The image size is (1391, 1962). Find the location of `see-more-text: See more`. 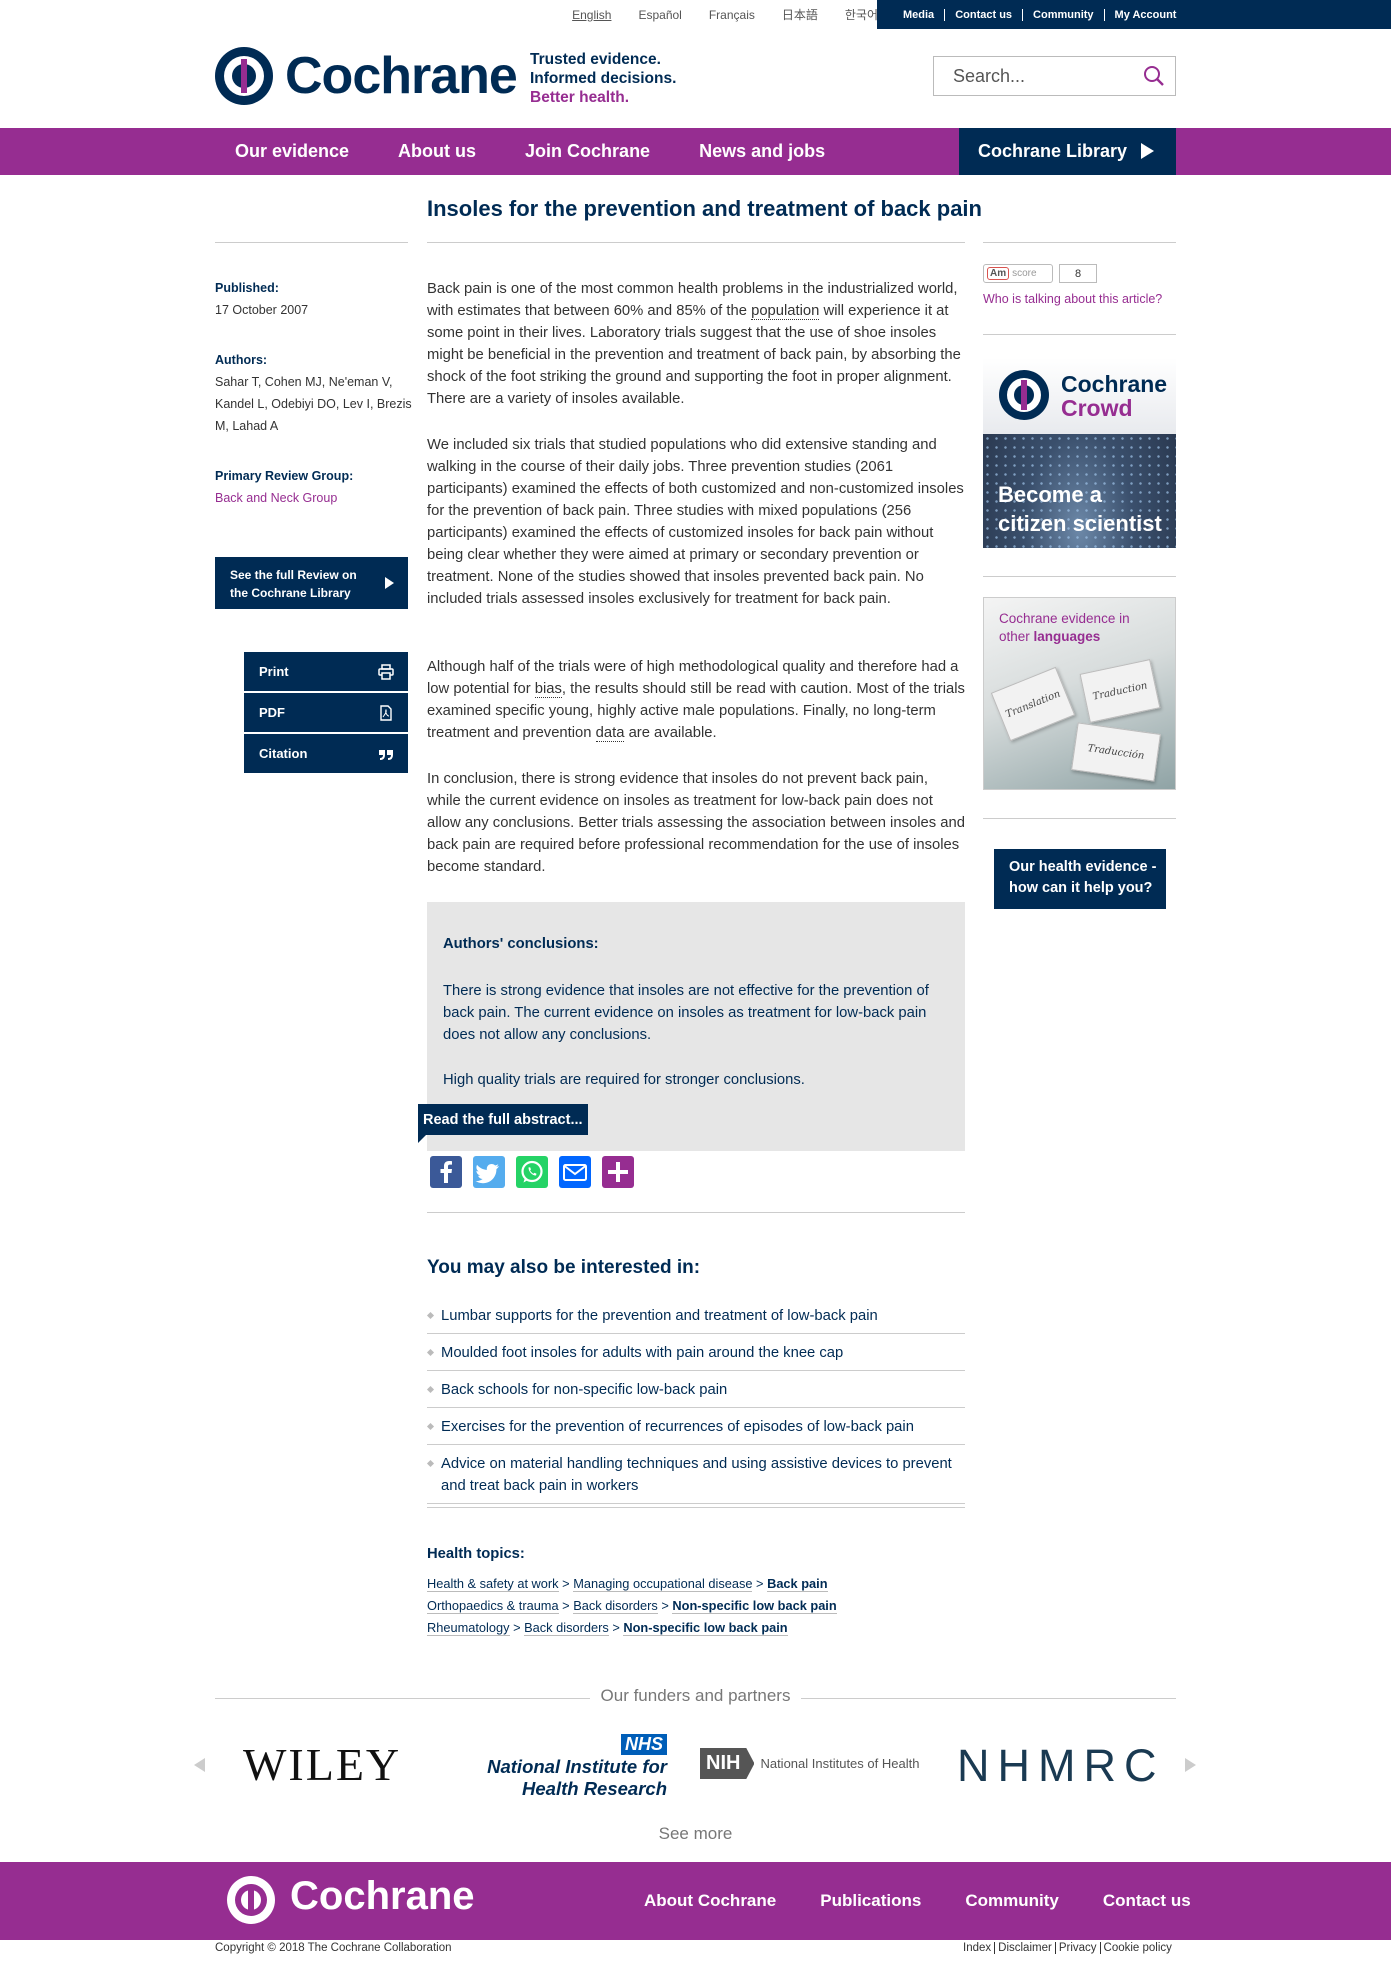

see-more-text: See more is located at coordinates (696, 1833).